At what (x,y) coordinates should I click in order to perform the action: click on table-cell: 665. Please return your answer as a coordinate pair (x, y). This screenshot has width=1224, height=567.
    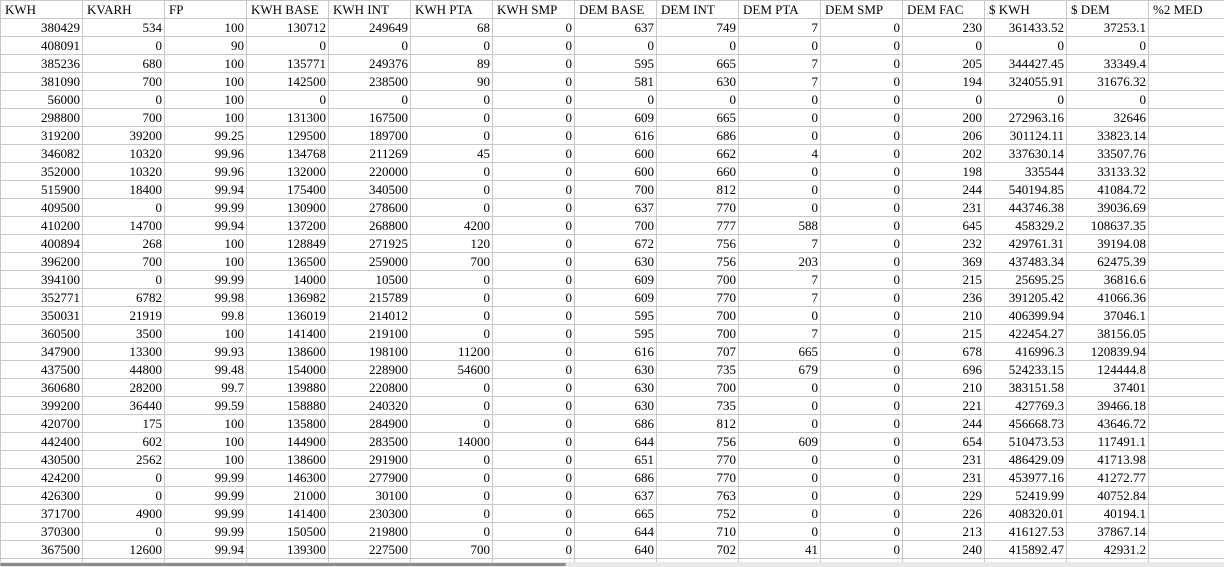
    Looking at the image, I should click on (697, 63).